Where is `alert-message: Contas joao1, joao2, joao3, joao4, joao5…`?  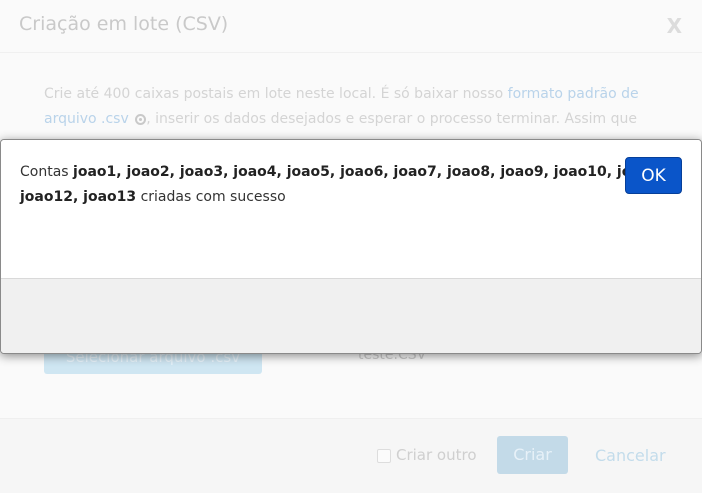 alert-message: Contas joao1, joao2, joao3, joao4, joao5… is located at coordinates (350, 185).